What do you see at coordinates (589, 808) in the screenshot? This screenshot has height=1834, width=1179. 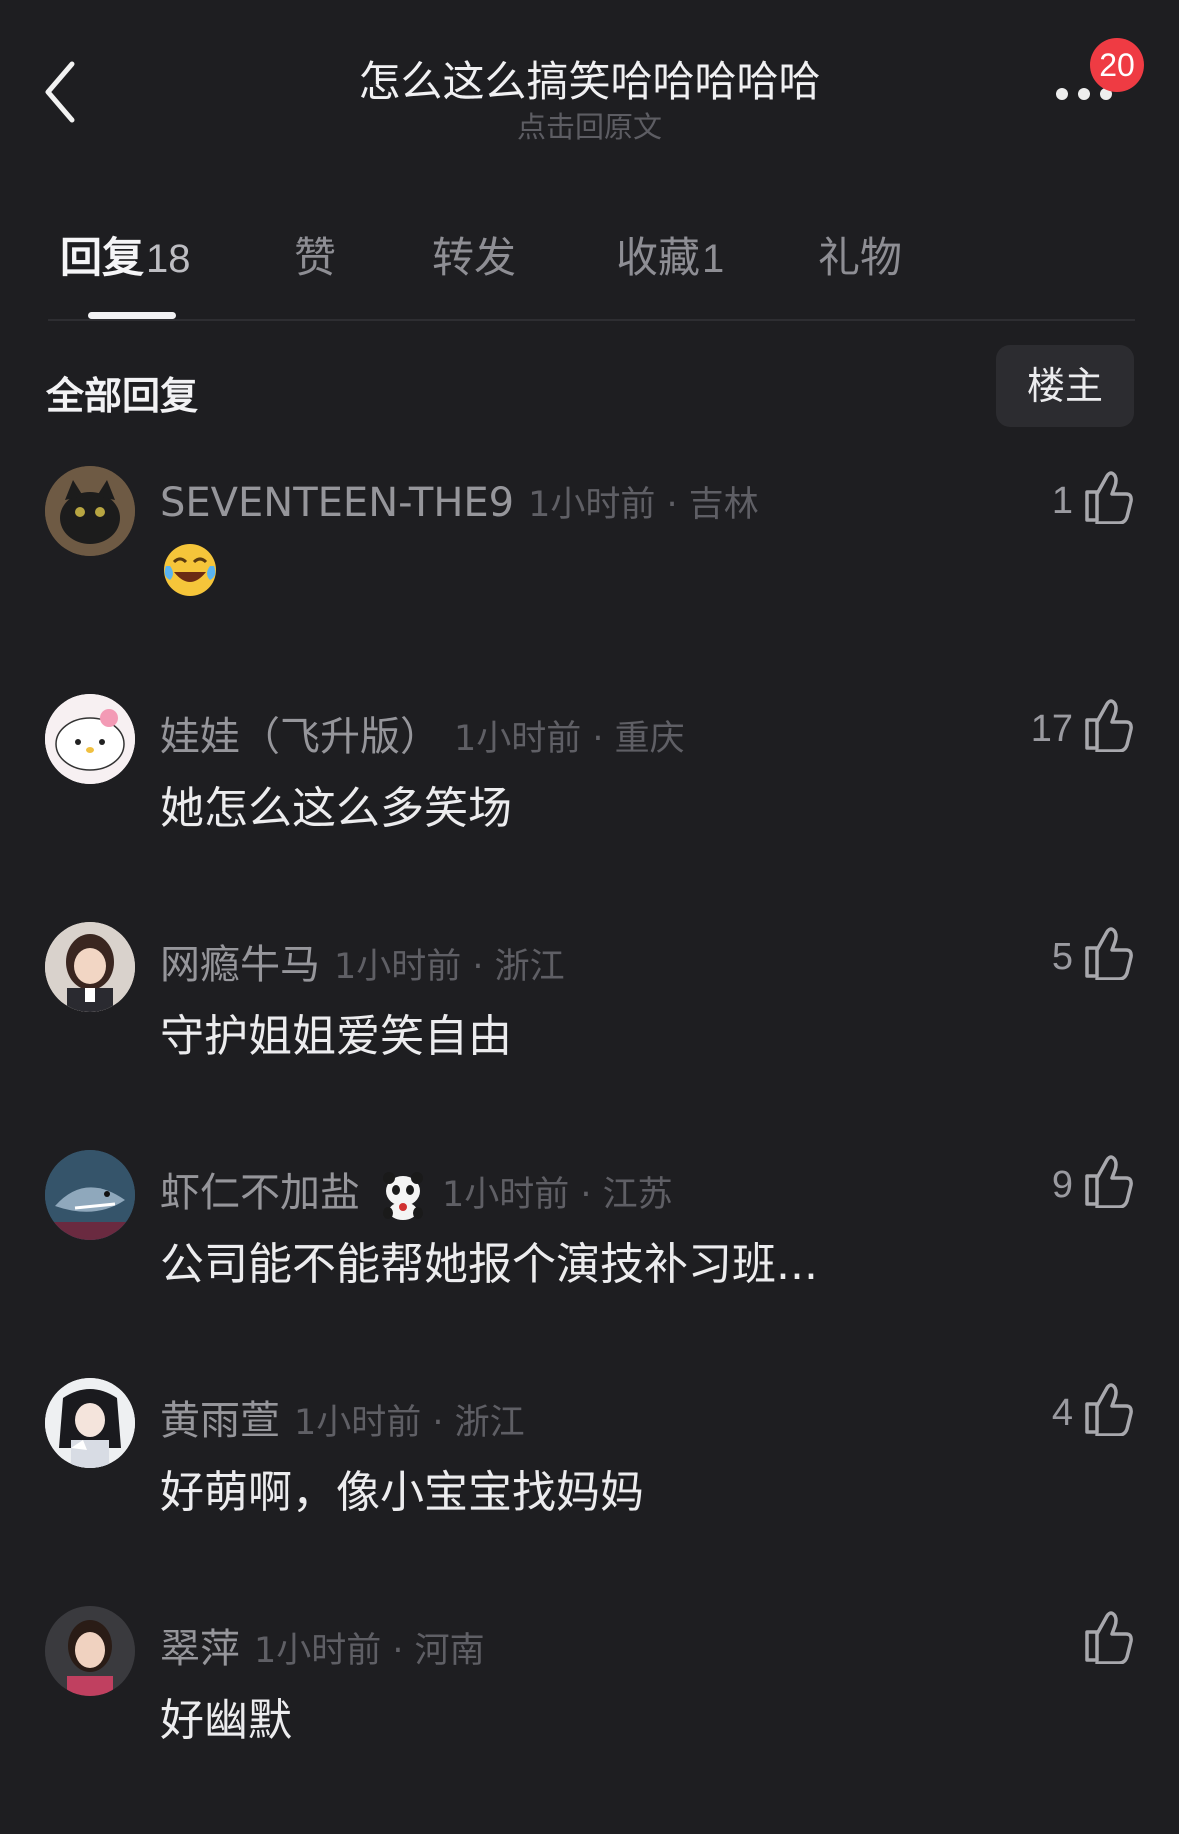 I see `comment-item: 娃娃（飞升版） 1小时前 · 重庆 她怎么这么多笑场 17` at bounding box center [589, 808].